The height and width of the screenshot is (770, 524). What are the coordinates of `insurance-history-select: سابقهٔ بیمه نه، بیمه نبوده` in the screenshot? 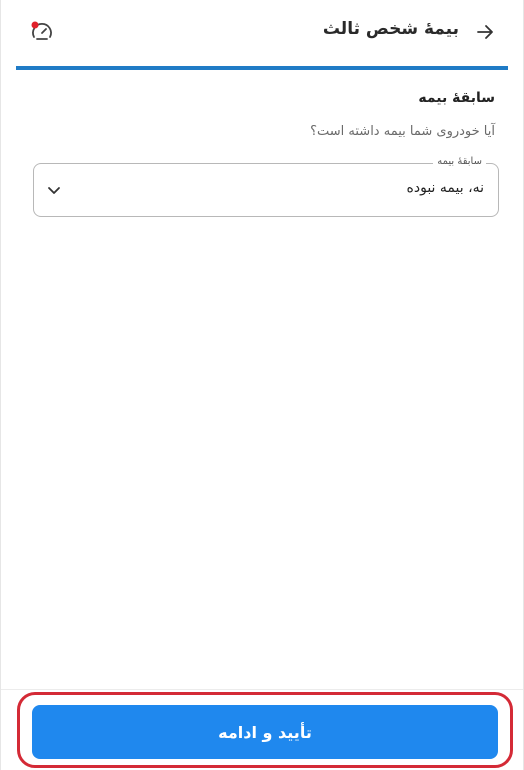 It's located at (266, 186).